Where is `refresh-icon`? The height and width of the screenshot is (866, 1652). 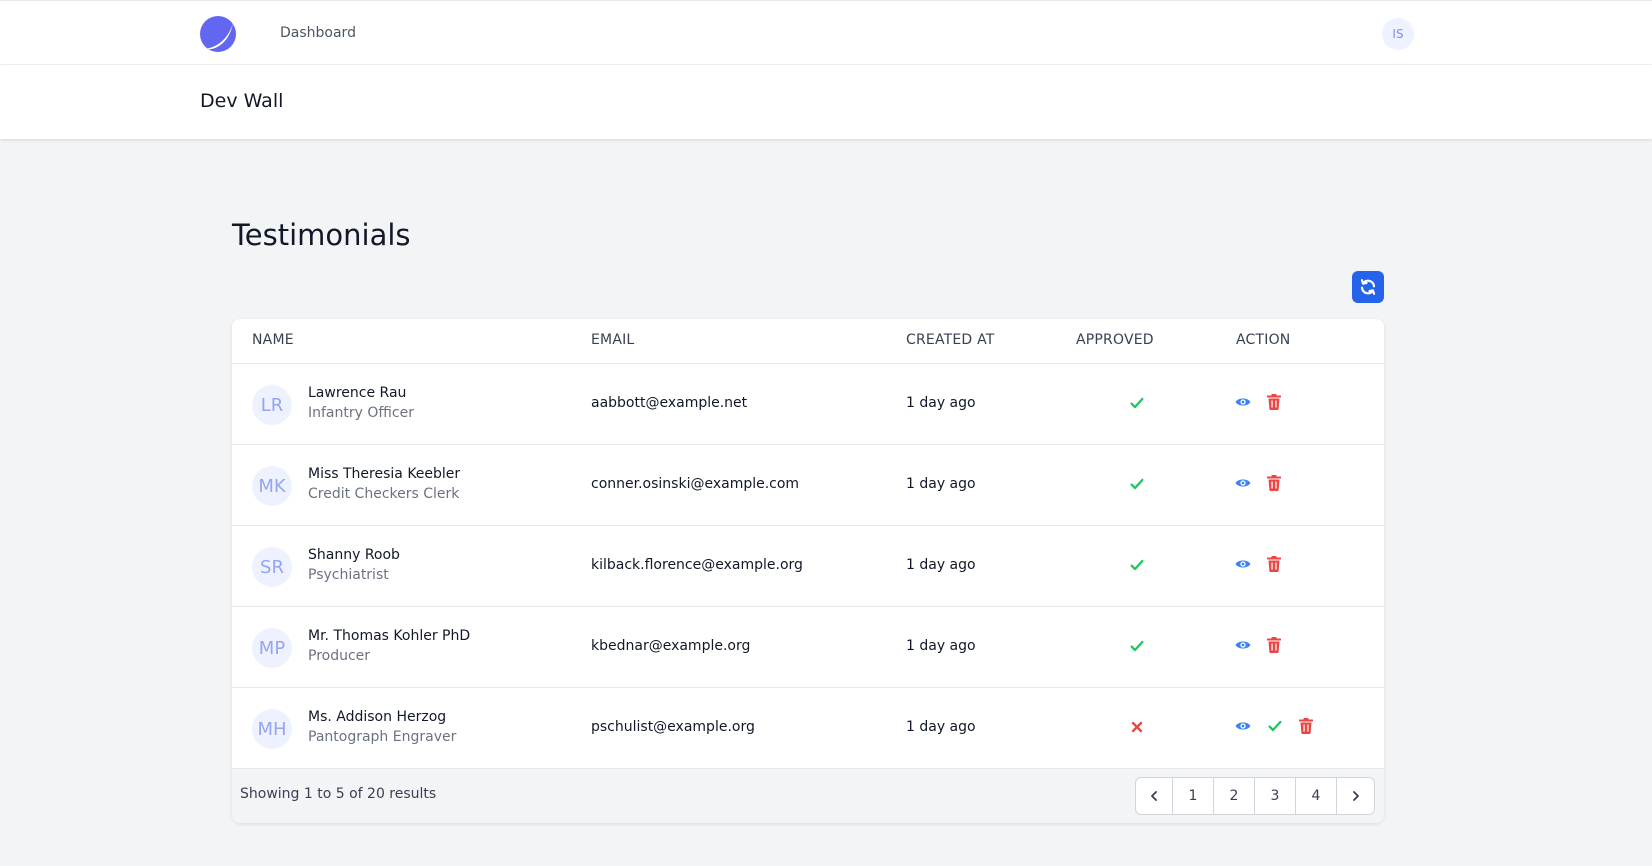
refresh-icon is located at coordinates (1368, 287).